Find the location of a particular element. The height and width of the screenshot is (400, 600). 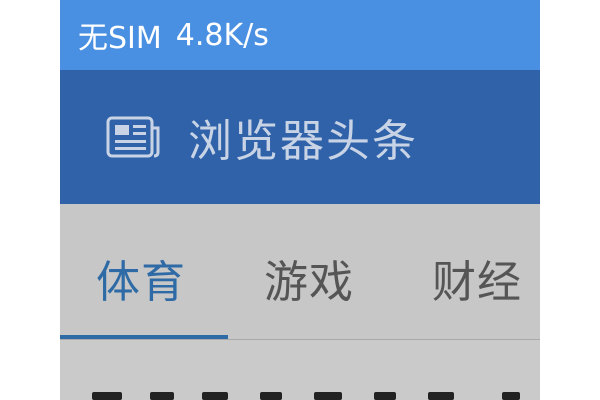

active-tab-indicator is located at coordinates (144, 337).